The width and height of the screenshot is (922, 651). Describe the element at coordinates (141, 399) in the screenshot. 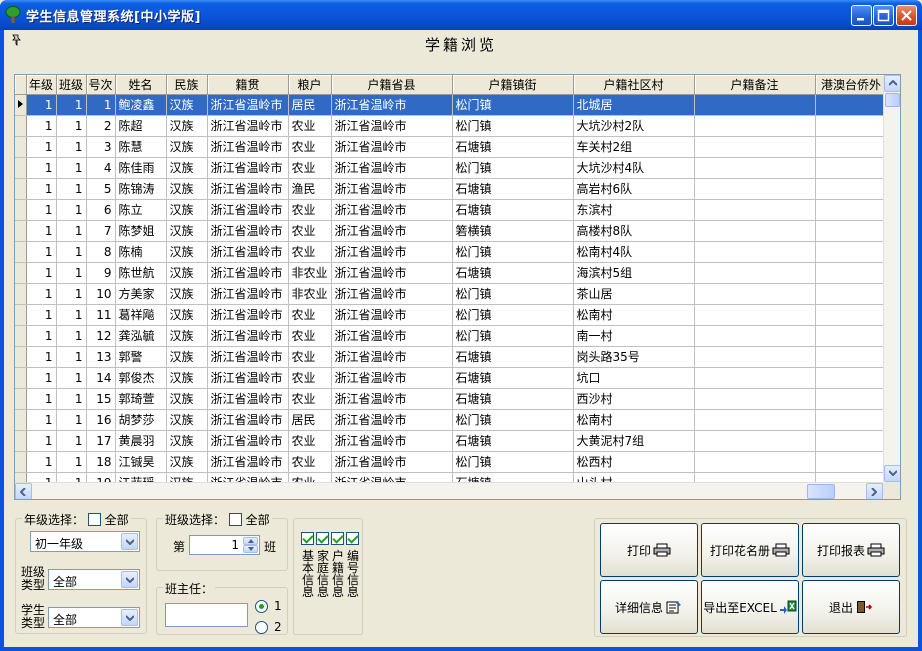

I see `table-cell: 郭琦萱` at that location.